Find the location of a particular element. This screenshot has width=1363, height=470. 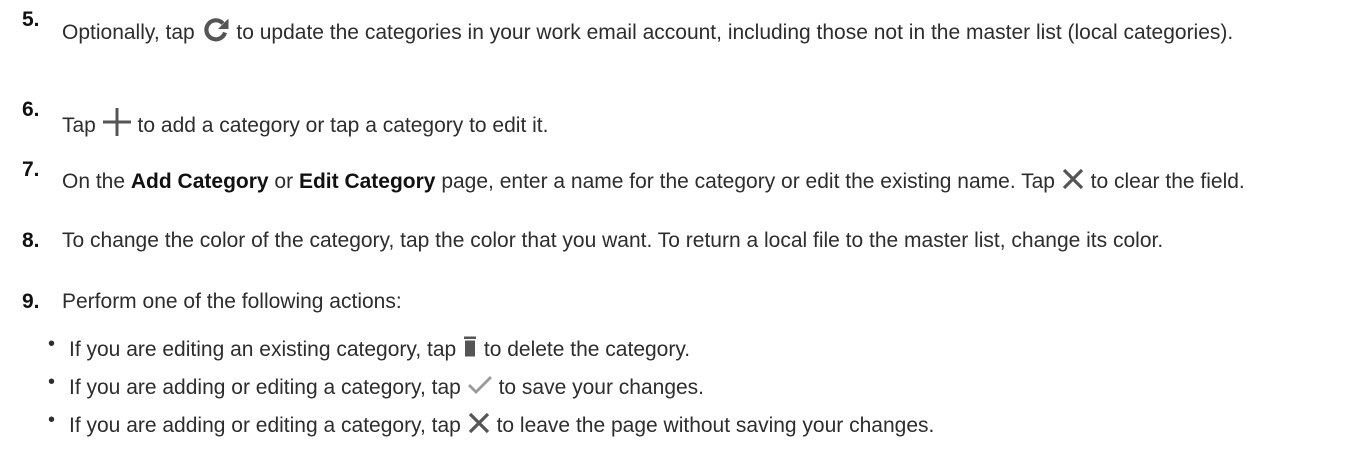

step-number: 7. is located at coordinates (31, 169).